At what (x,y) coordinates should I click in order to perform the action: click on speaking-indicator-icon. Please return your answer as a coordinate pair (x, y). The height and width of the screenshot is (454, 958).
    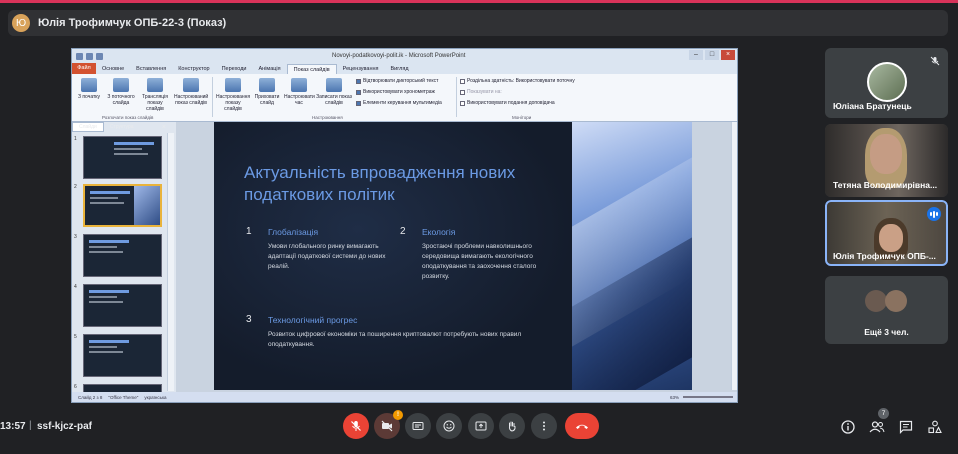
    Looking at the image, I should click on (934, 214).